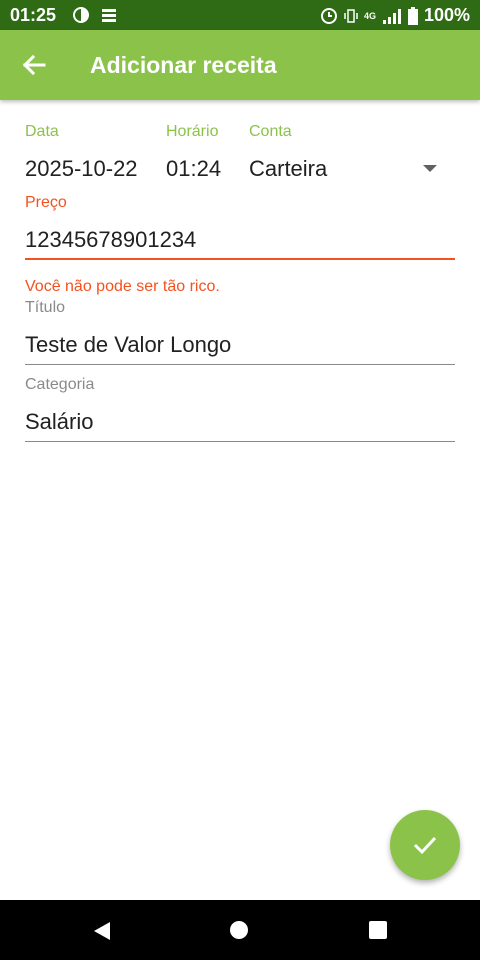 This screenshot has height=960, width=480. Describe the element at coordinates (45, 307) in the screenshot. I see `title-label: Título` at that location.